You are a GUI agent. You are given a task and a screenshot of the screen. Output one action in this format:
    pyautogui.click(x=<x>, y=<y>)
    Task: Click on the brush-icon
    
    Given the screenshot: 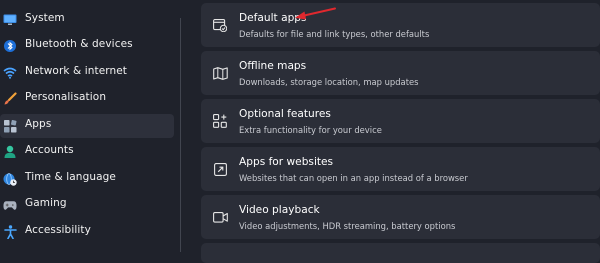 What is the action you would take?
    pyautogui.click(x=10, y=99)
    